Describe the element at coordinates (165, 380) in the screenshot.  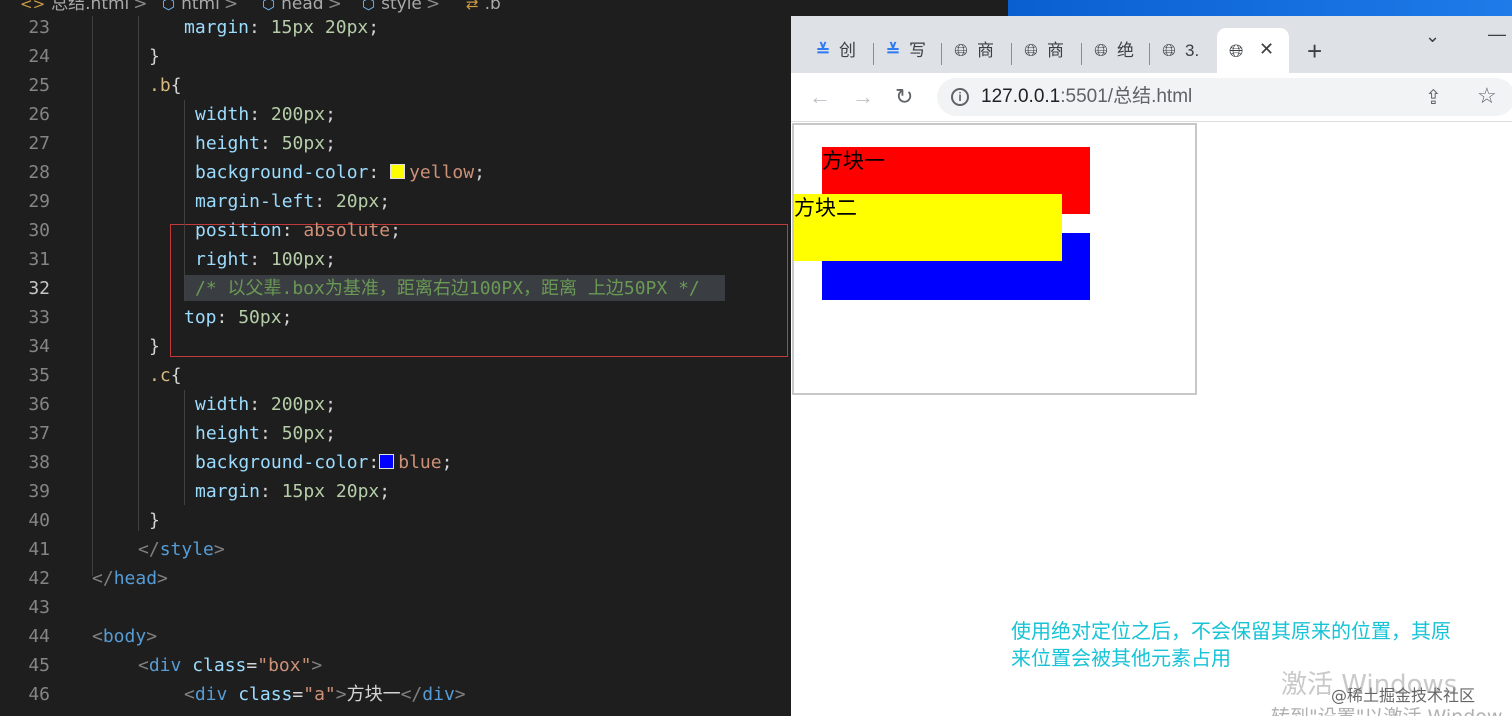
I see `code-line: .c{` at that location.